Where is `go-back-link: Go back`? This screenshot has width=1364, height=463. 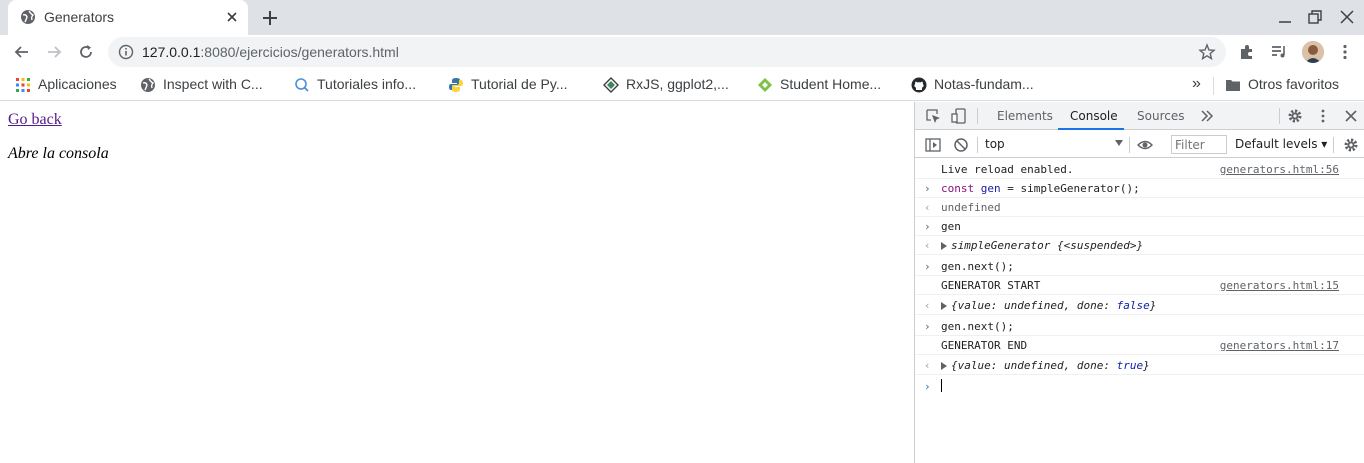
go-back-link: Go back is located at coordinates (35, 120).